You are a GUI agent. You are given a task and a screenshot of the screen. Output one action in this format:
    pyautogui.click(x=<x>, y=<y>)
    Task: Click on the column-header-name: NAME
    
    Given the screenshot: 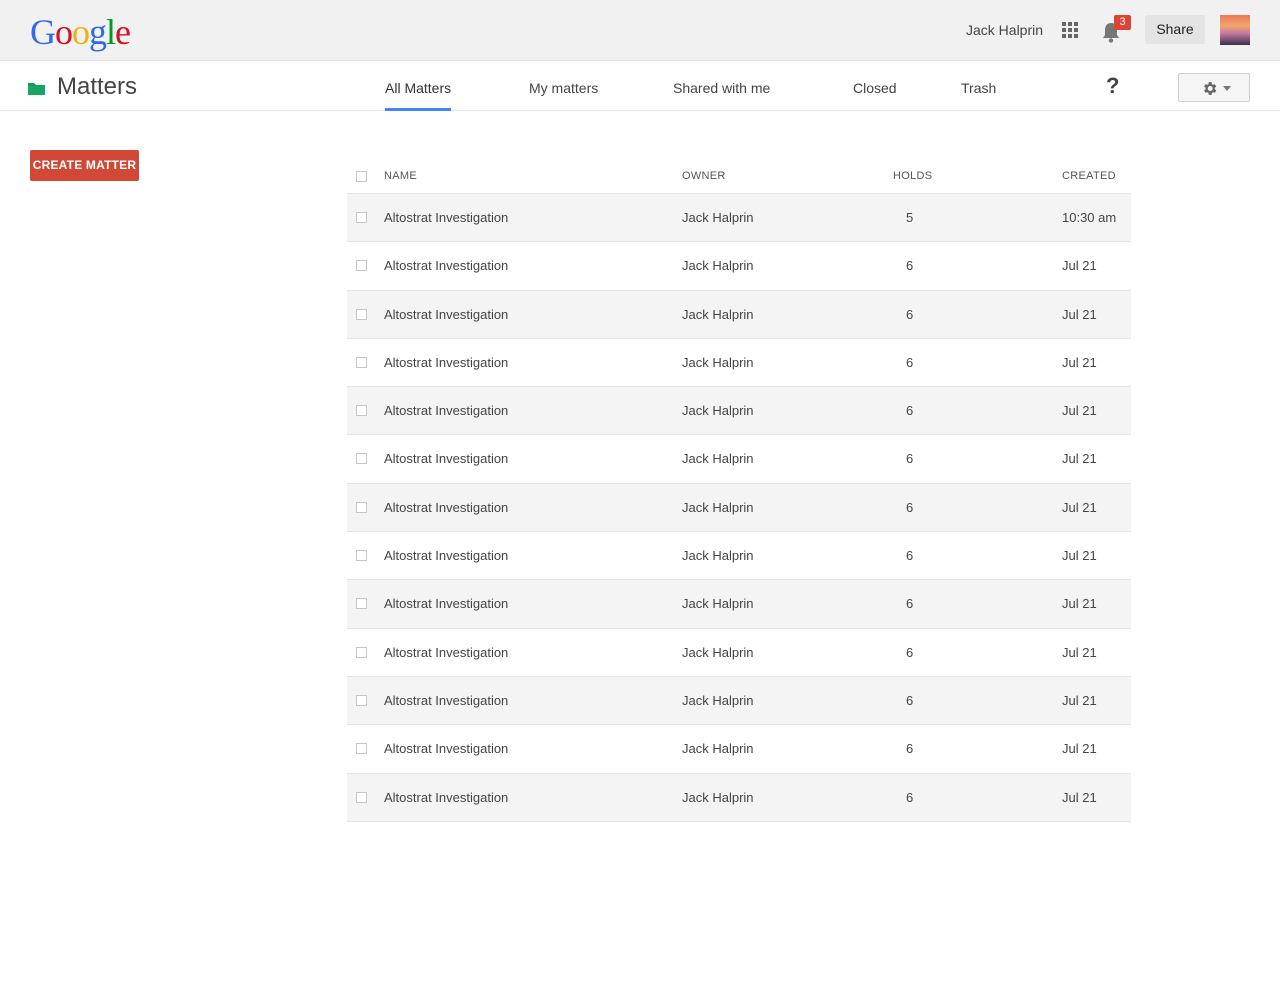 What is the action you would take?
    pyautogui.click(x=400, y=176)
    